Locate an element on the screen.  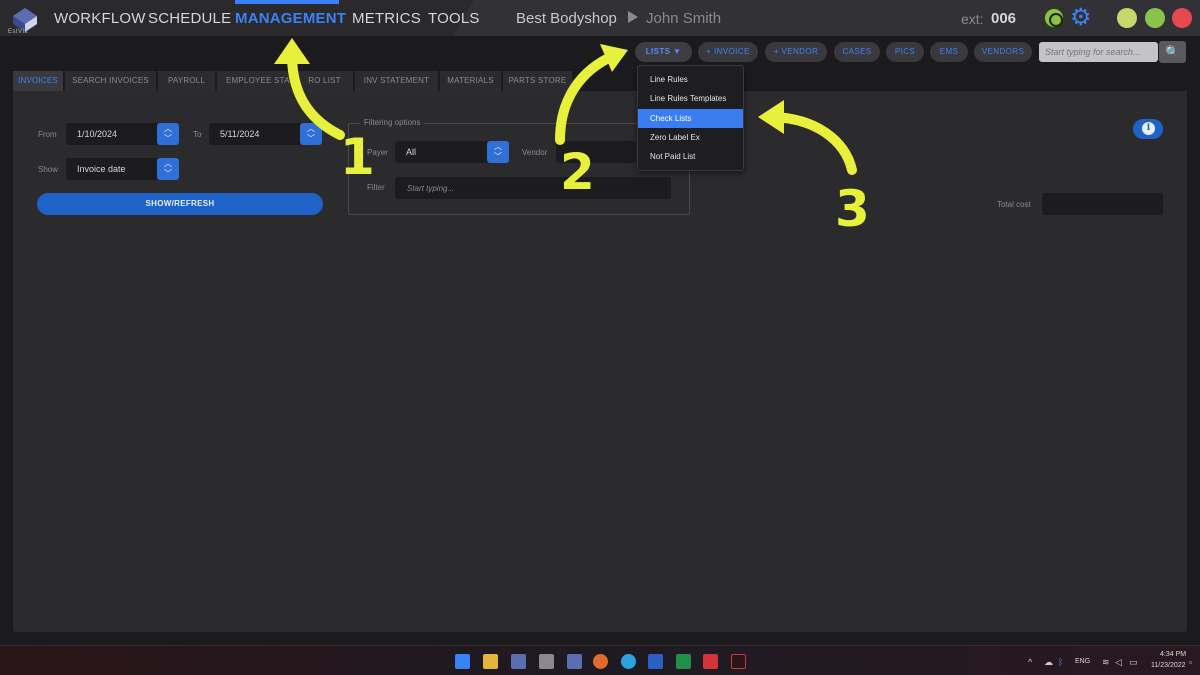
annotation-number-3: 3 is located at coordinates (852, 209).